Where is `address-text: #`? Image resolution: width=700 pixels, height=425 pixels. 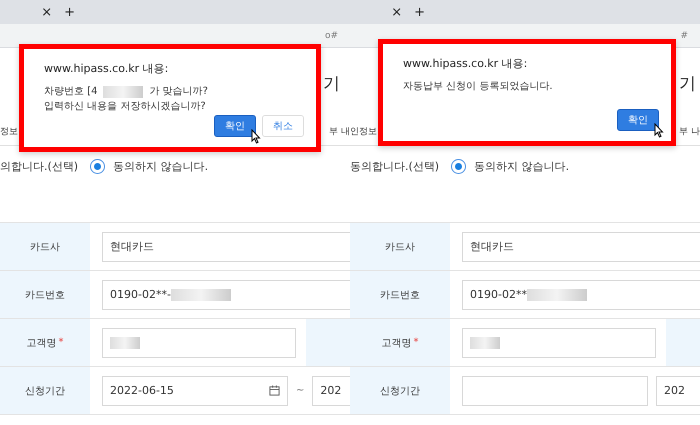
address-text: # is located at coordinates (684, 35).